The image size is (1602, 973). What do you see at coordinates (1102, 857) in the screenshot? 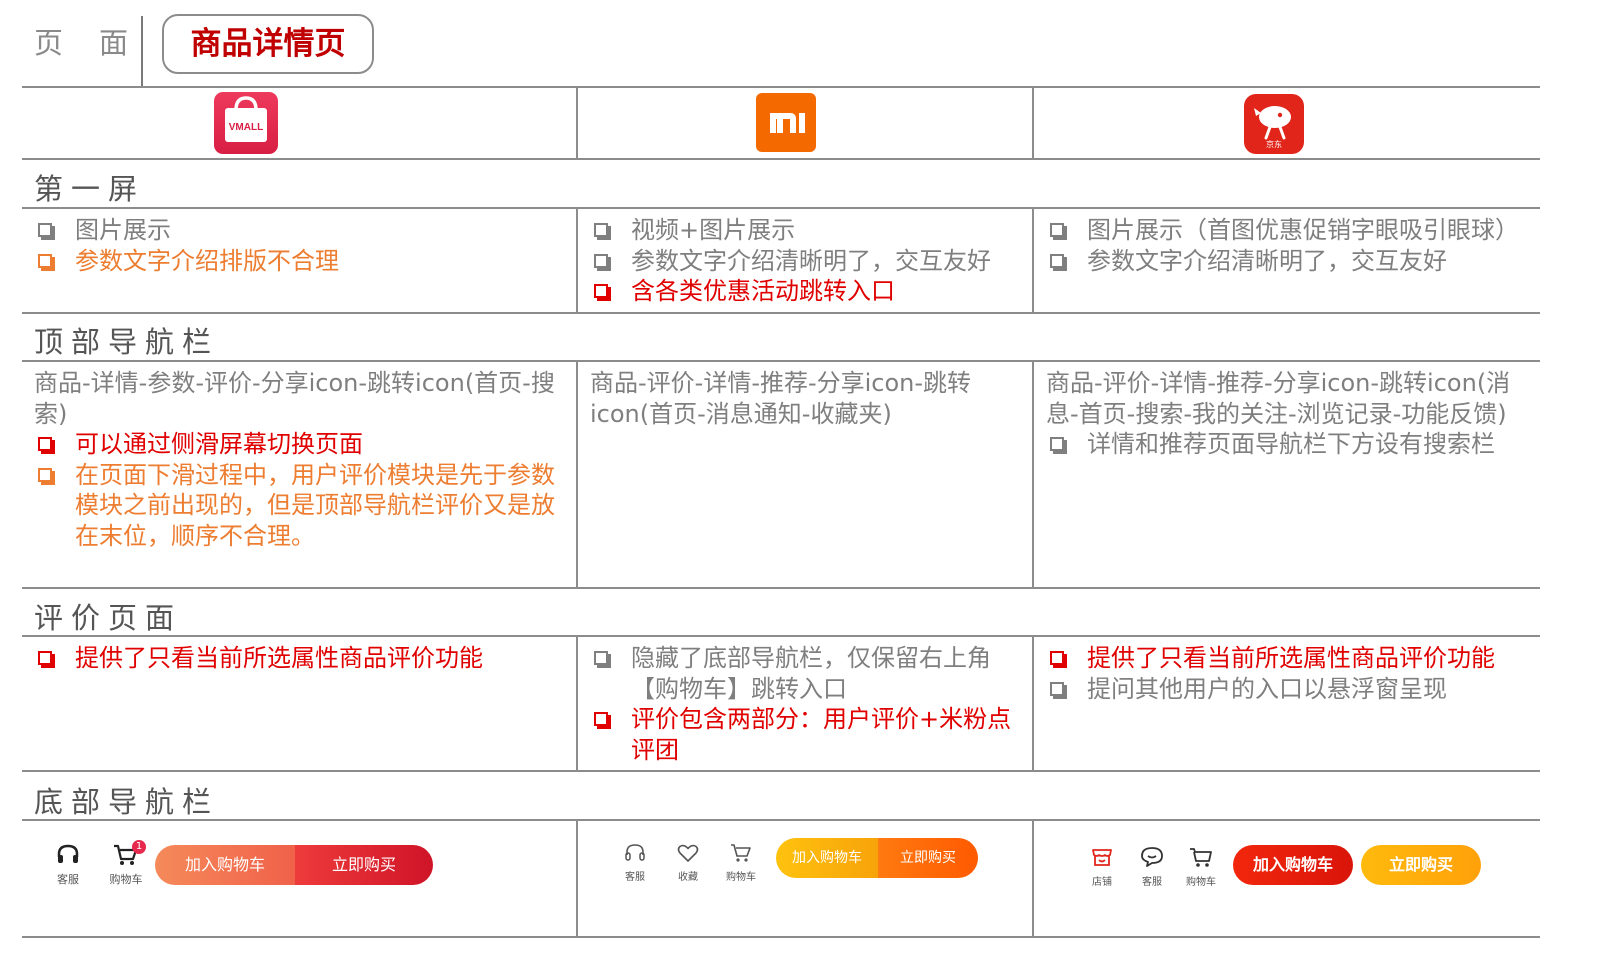
I see `shop-icon` at bounding box center [1102, 857].